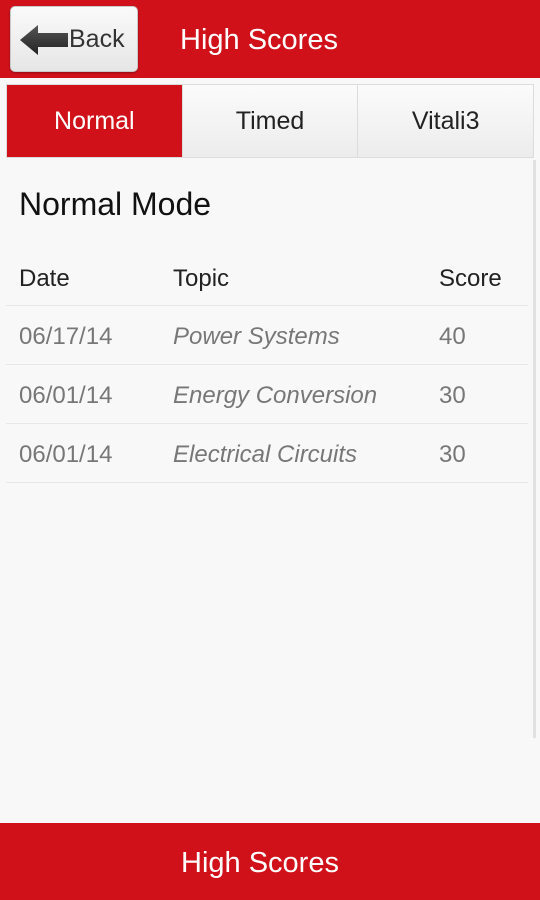 The width and height of the screenshot is (540, 900). What do you see at coordinates (115, 204) in the screenshot?
I see `section-title: Normal Mode` at bounding box center [115, 204].